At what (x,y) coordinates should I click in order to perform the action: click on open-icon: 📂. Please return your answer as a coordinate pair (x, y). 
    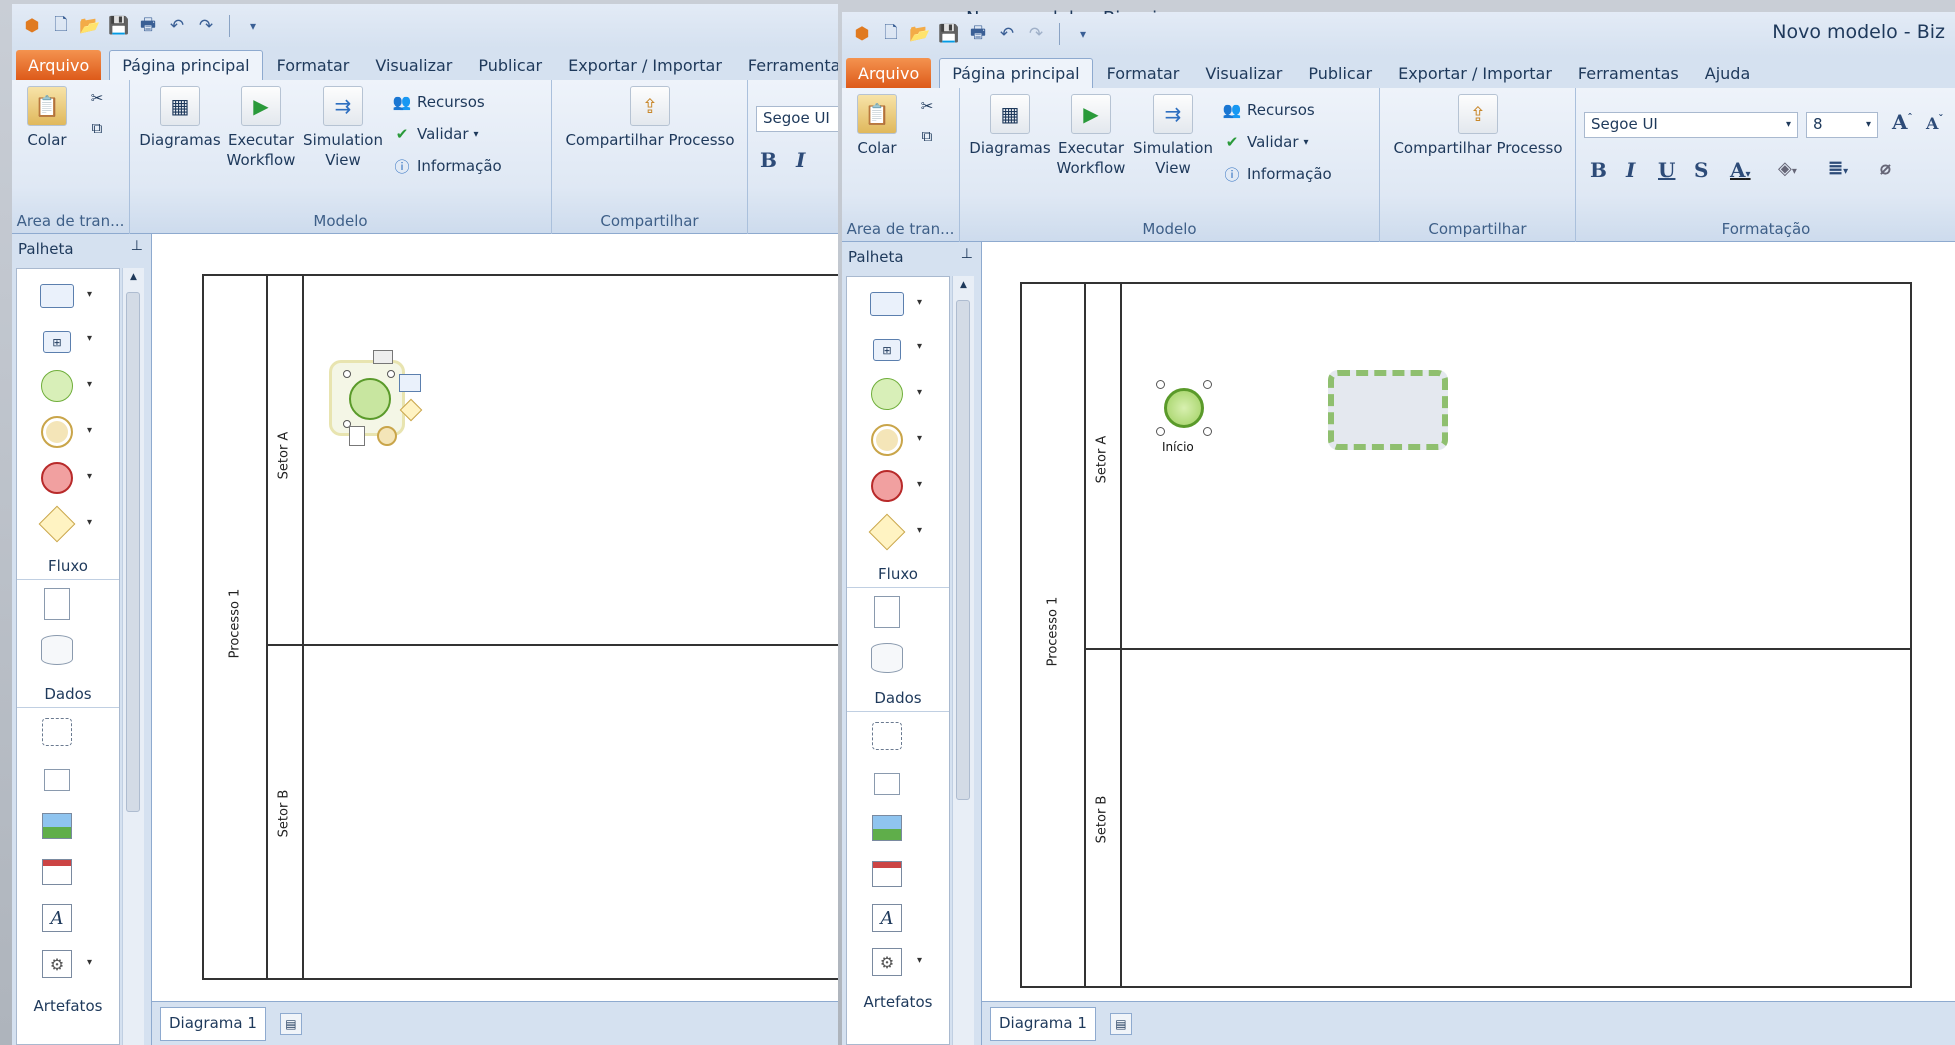
    Looking at the image, I should click on (90, 26).